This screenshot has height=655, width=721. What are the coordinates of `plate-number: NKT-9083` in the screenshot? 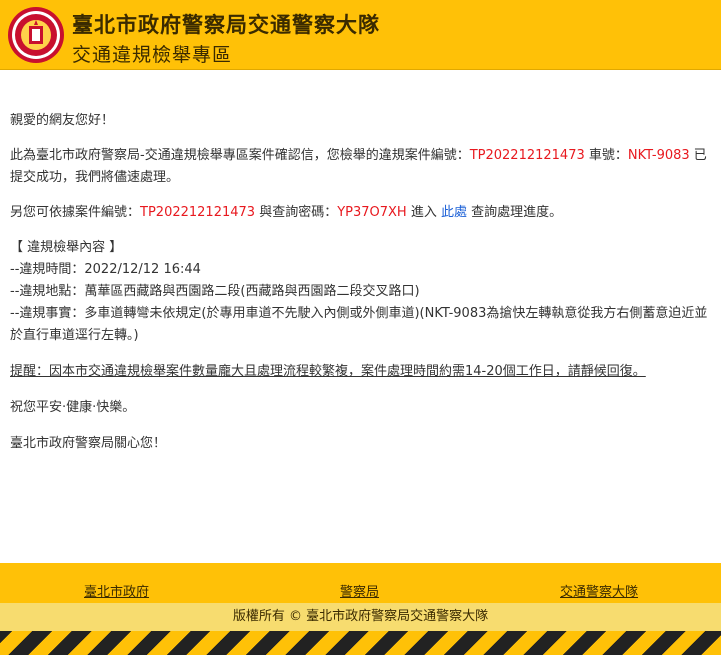 It's located at (658, 155).